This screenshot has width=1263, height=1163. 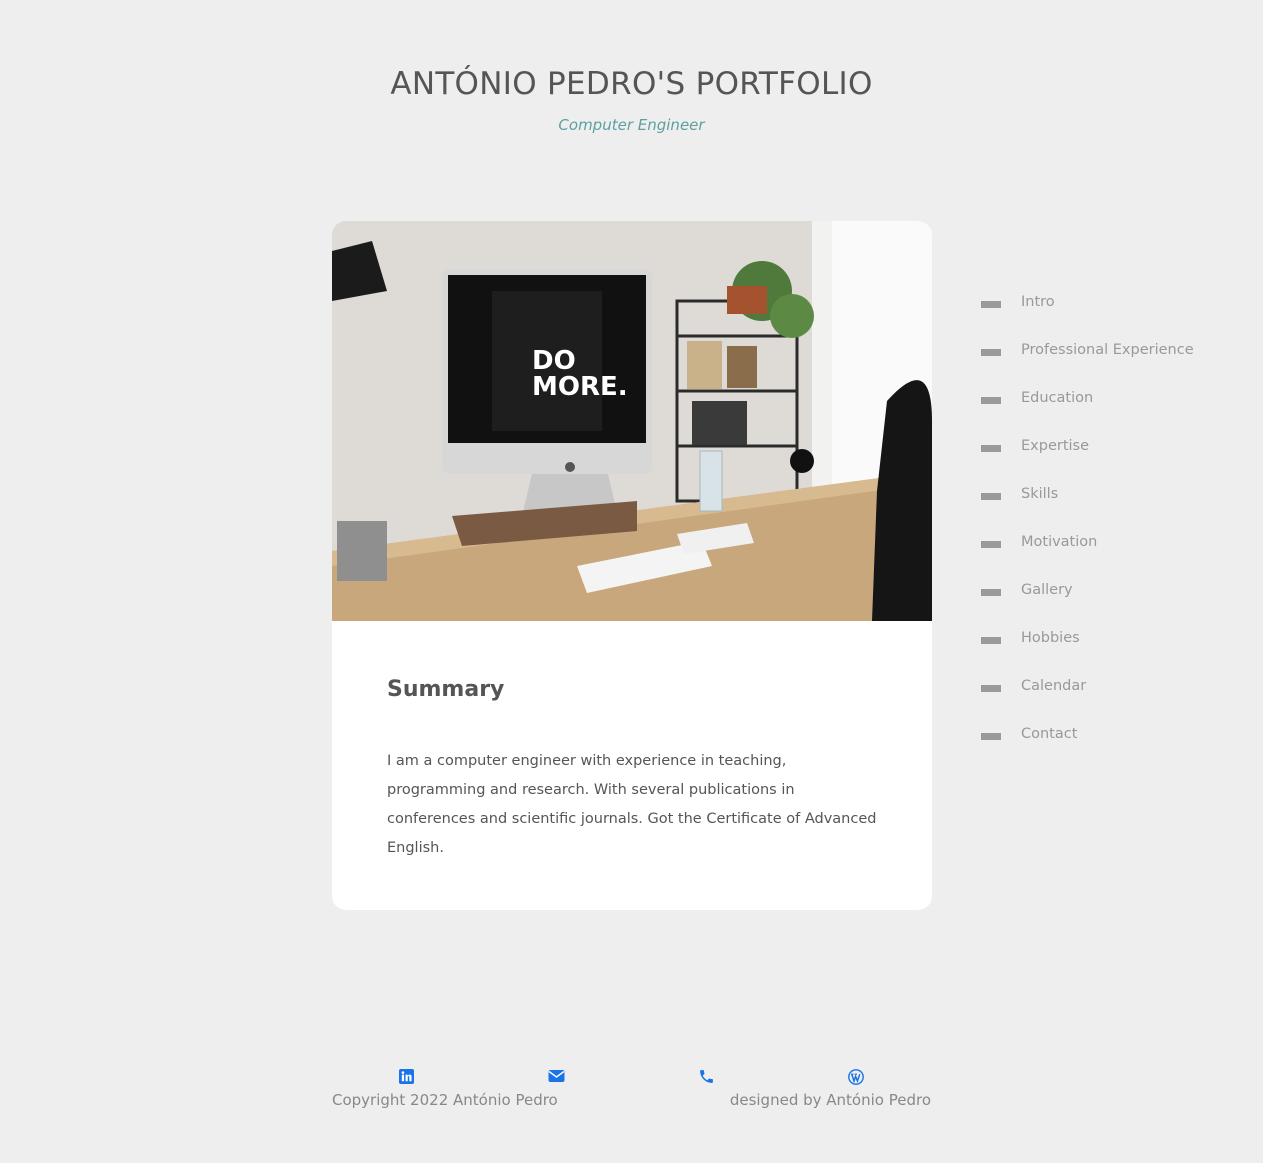 What do you see at coordinates (706, 1076) in the screenshot?
I see `phone-icon` at bounding box center [706, 1076].